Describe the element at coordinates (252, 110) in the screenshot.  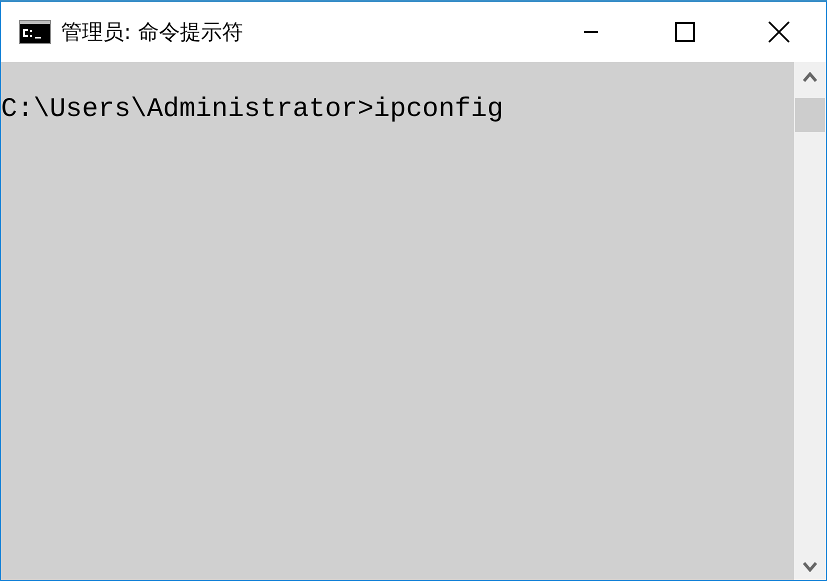
I see `console-line: C:\Users\Administrator>ipconfig` at that location.